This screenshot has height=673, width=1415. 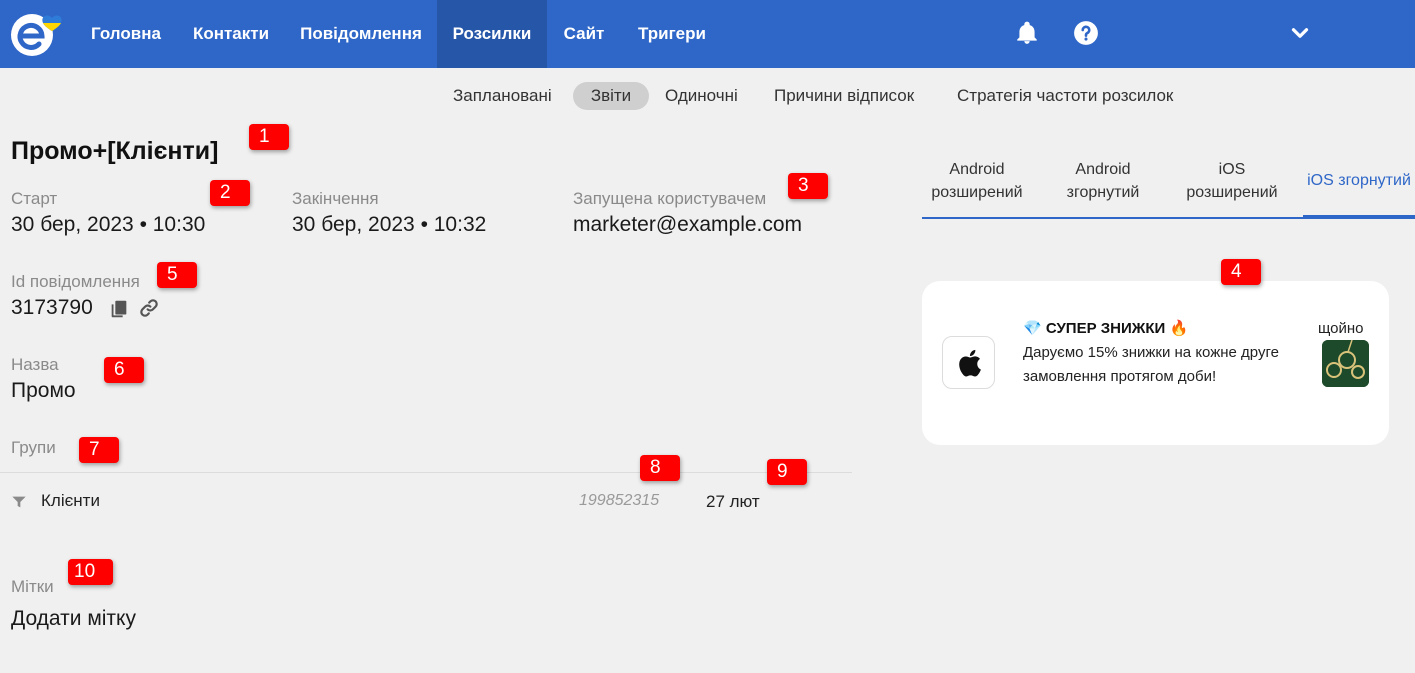 I want to click on tab-ios-collapsed: iOS згорнутий, so click(x=1359, y=188).